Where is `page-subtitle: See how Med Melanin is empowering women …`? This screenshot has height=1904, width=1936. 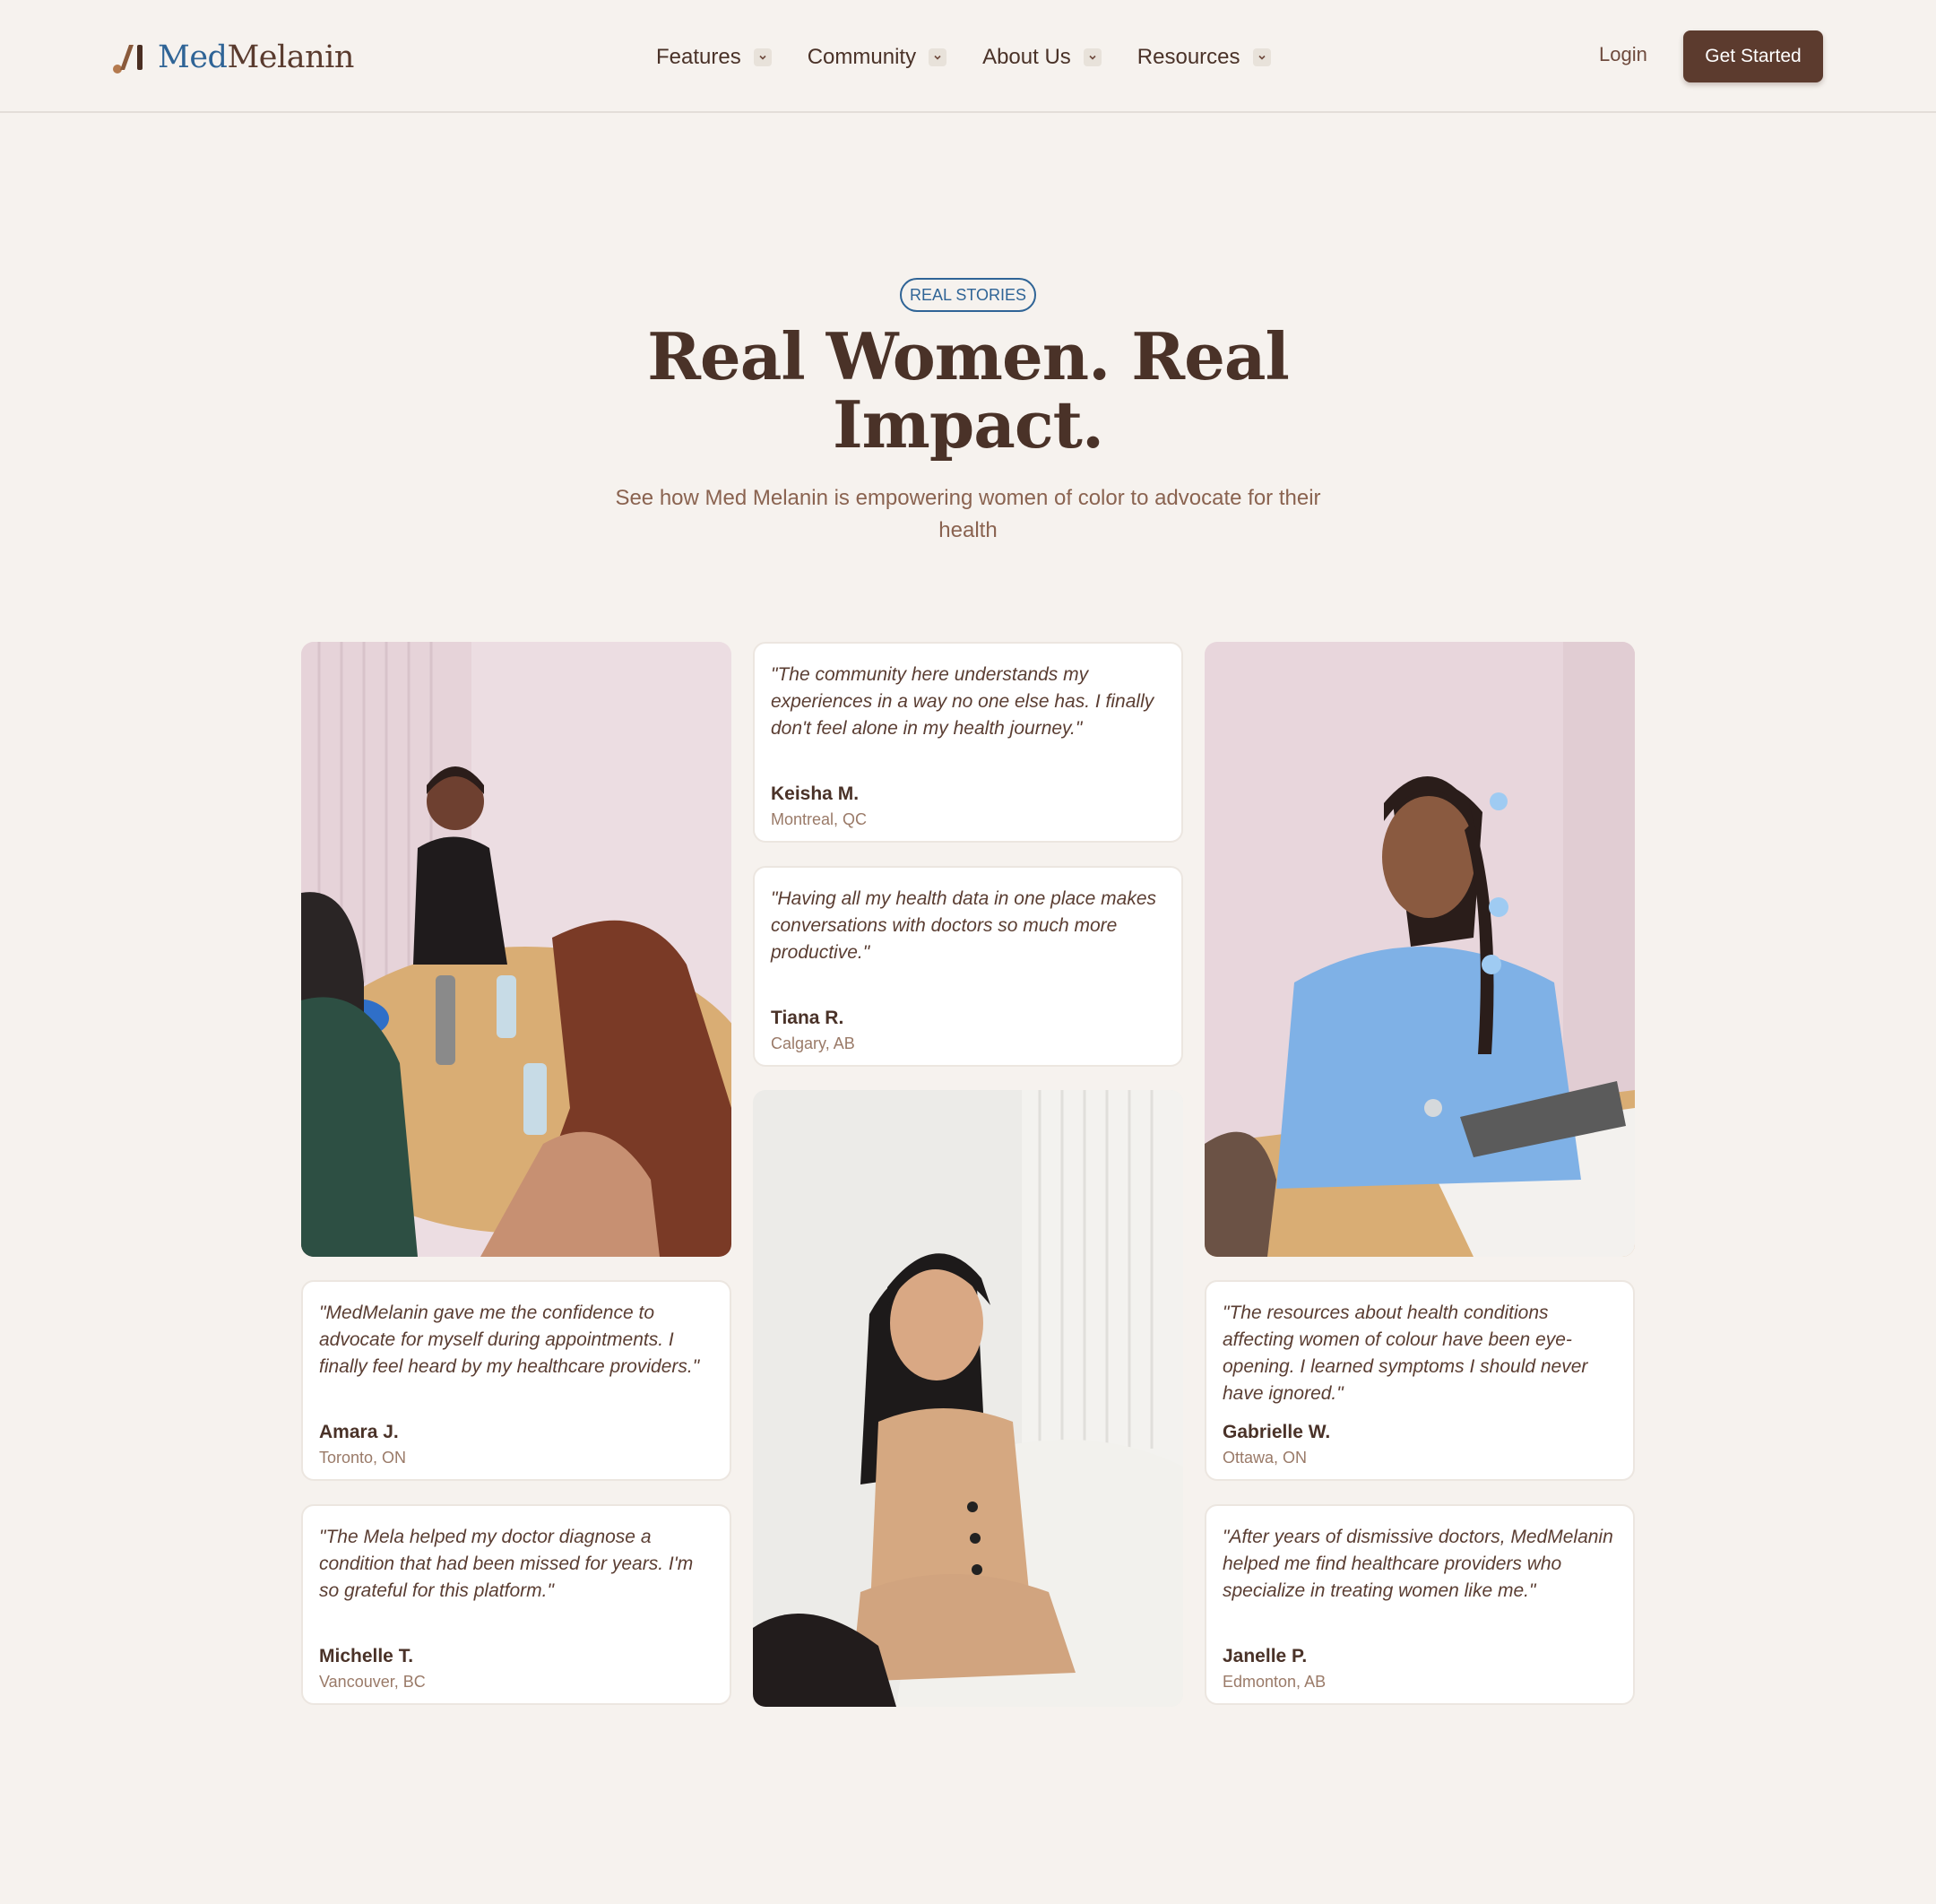 page-subtitle: See how Med Melanin is empowering women … is located at coordinates (968, 514).